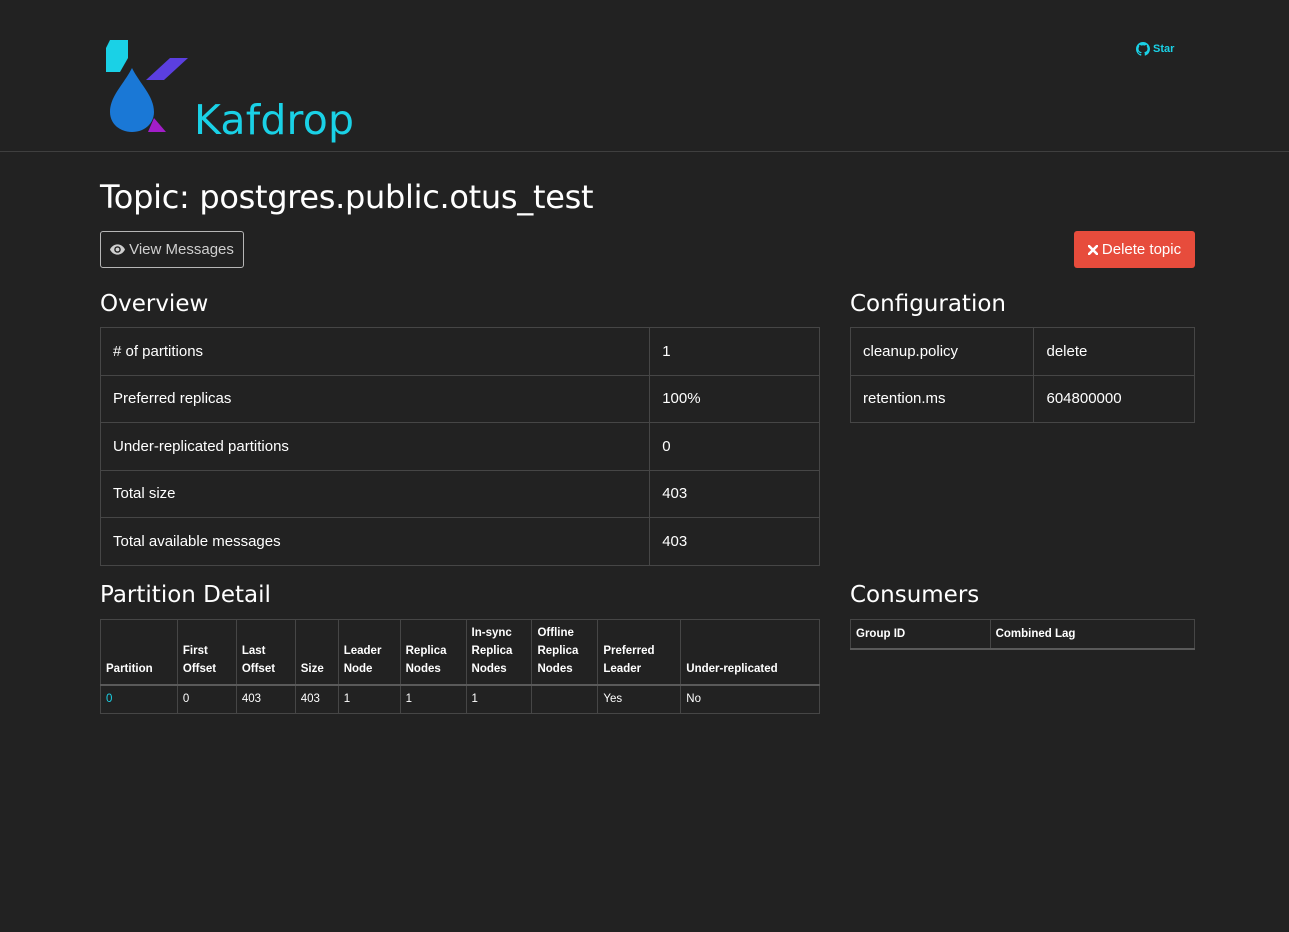 The width and height of the screenshot is (1289, 932). What do you see at coordinates (147, 86) in the screenshot?
I see `kafdrop-logo` at bounding box center [147, 86].